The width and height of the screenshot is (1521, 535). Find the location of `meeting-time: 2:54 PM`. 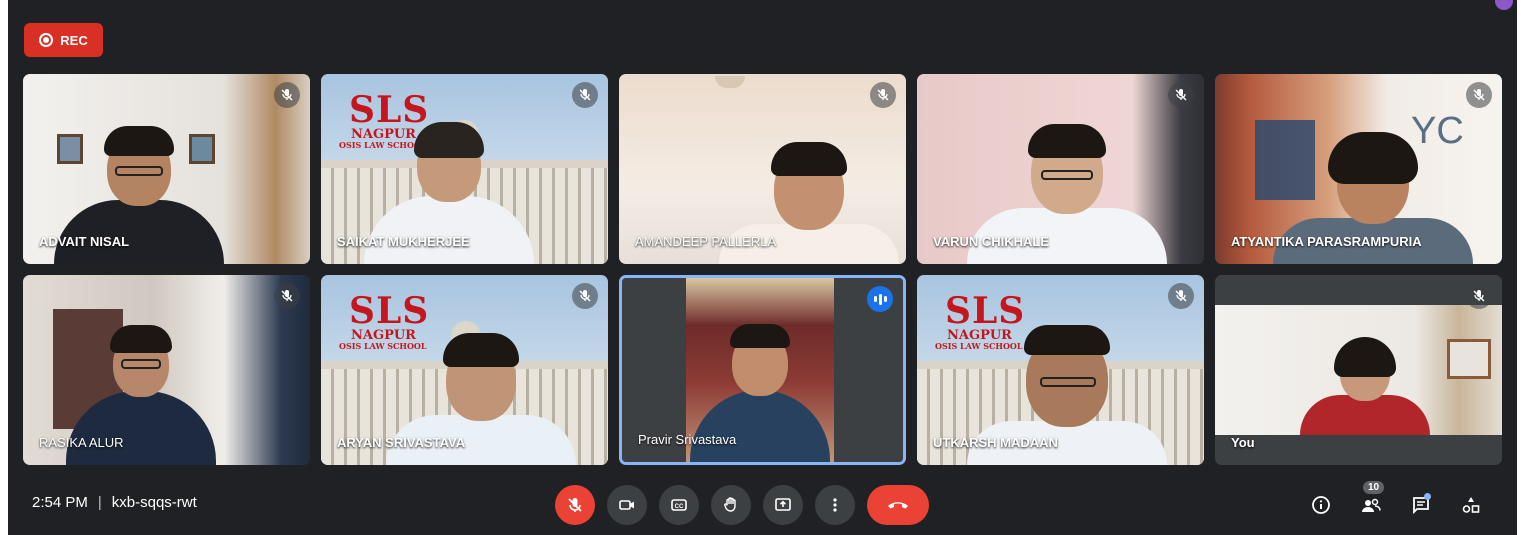

meeting-time: 2:54 PM is located at coordinates (60, 502).